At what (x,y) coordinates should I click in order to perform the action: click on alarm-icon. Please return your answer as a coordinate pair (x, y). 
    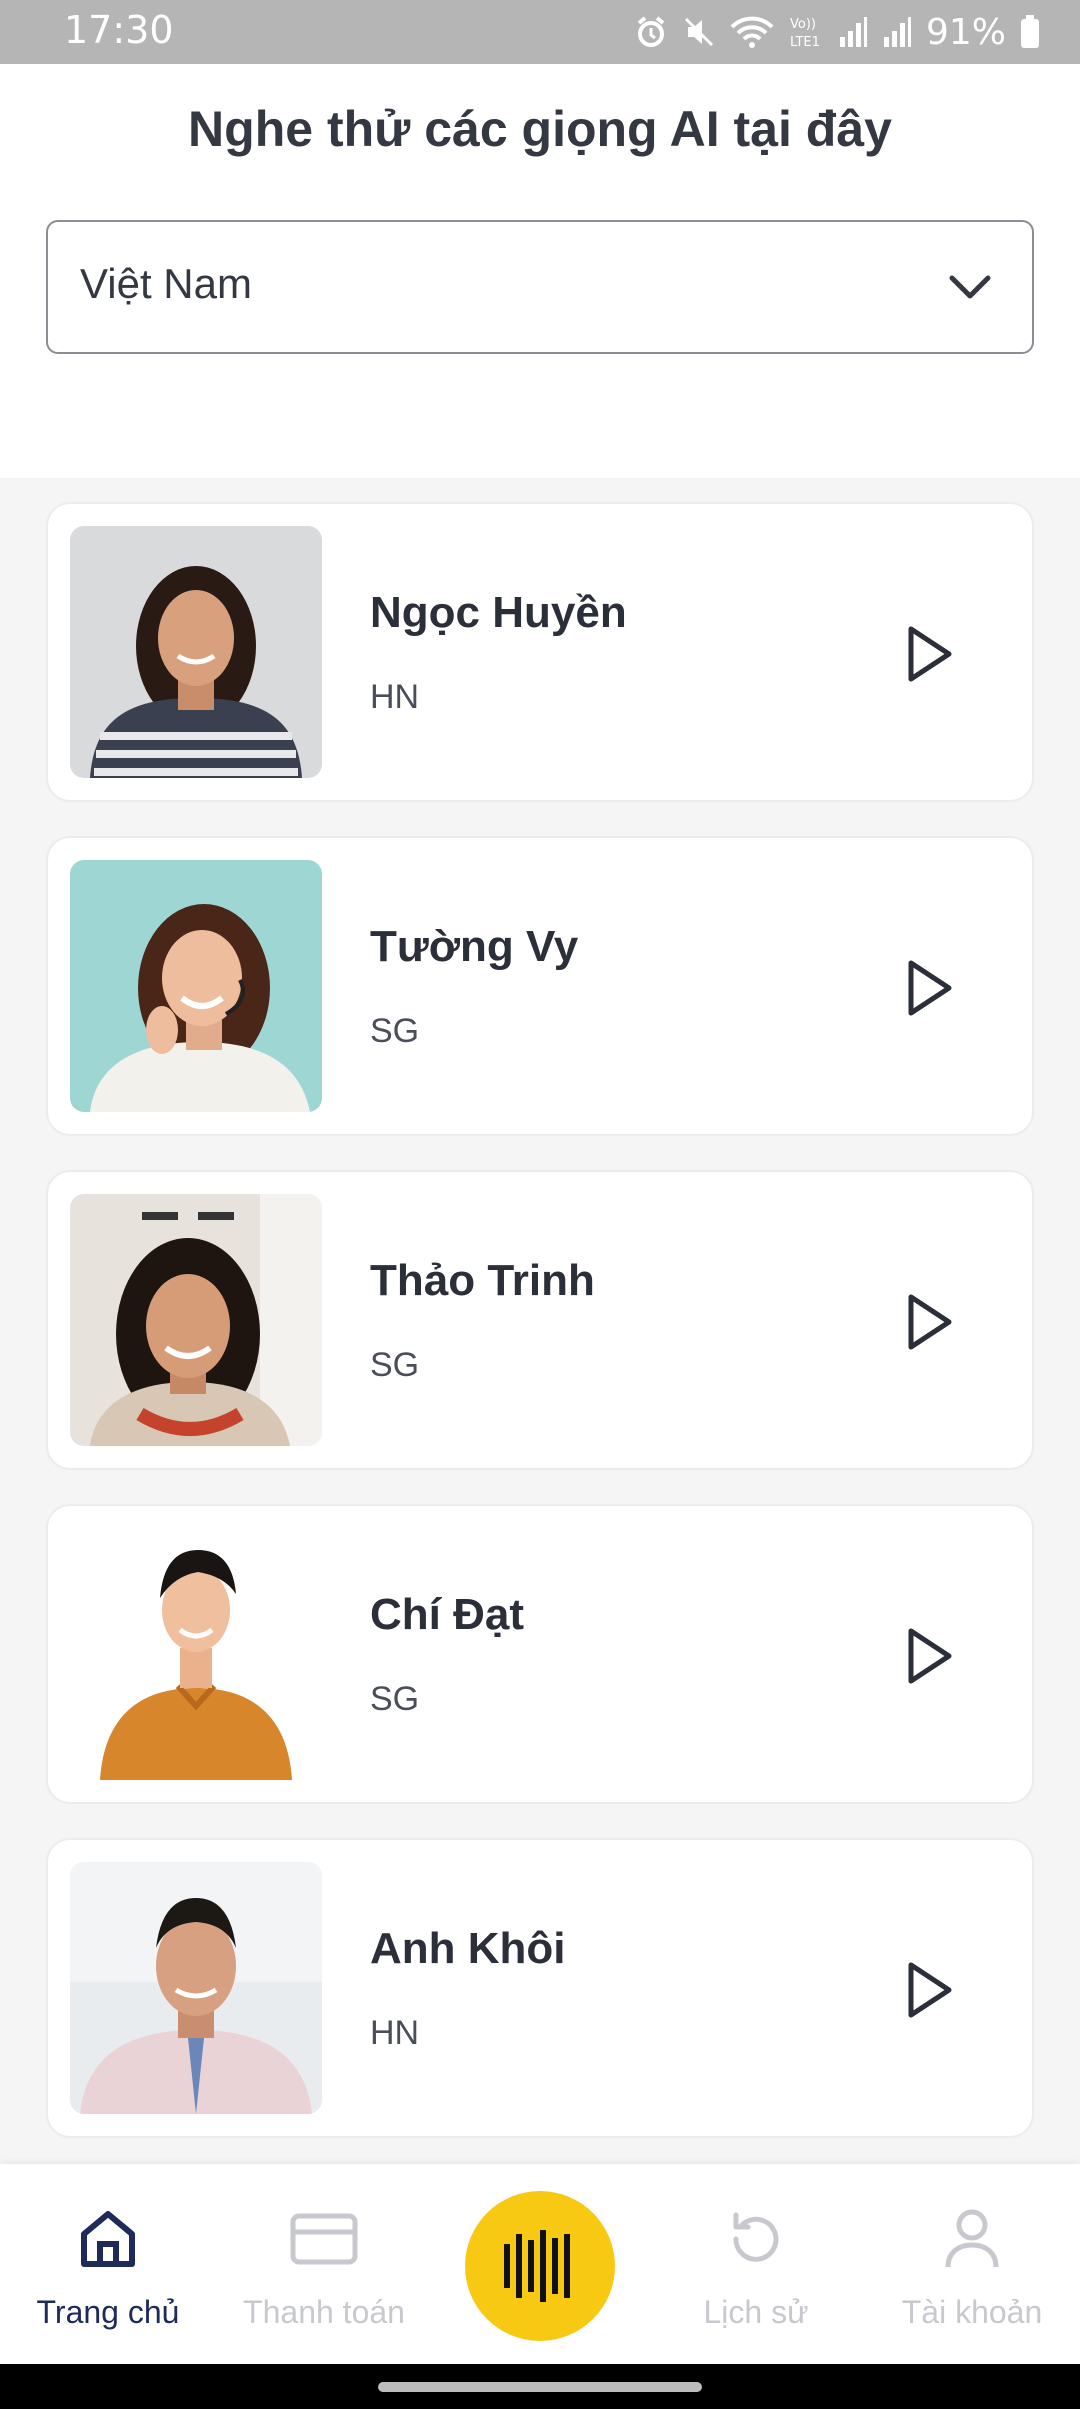
    Looking at the image, I should click on (651, 31).